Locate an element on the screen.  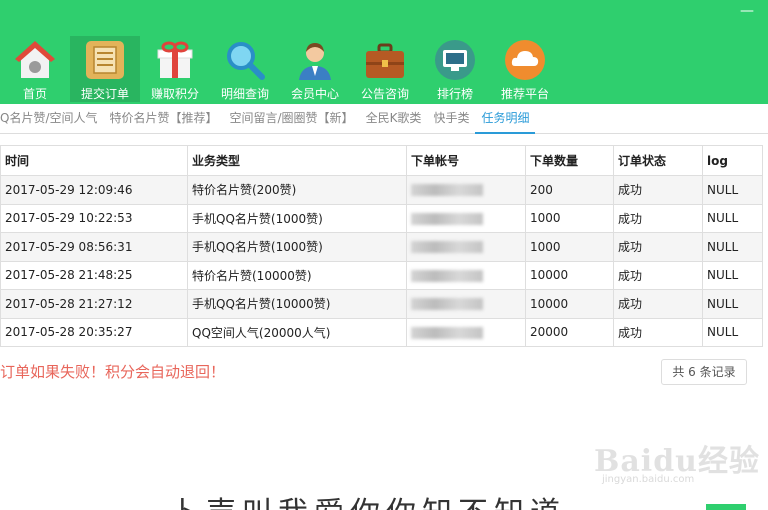
cell-type: 特价名片赞(200赞) is located at coordinates (297, 190).